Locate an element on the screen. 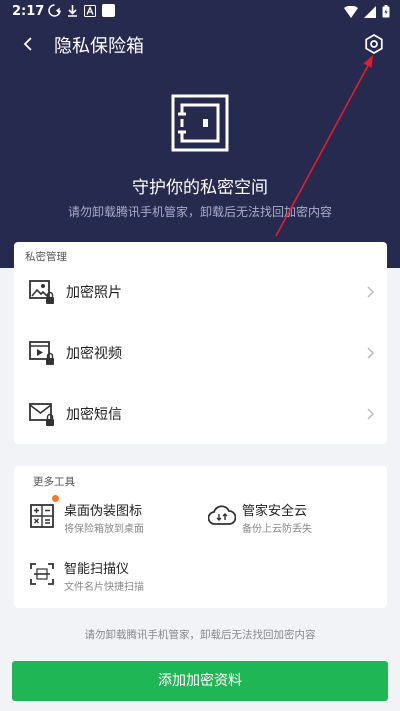 The height and width of the screenshot is (711, 400). calculator-icon is located at coordinates (42, 516).